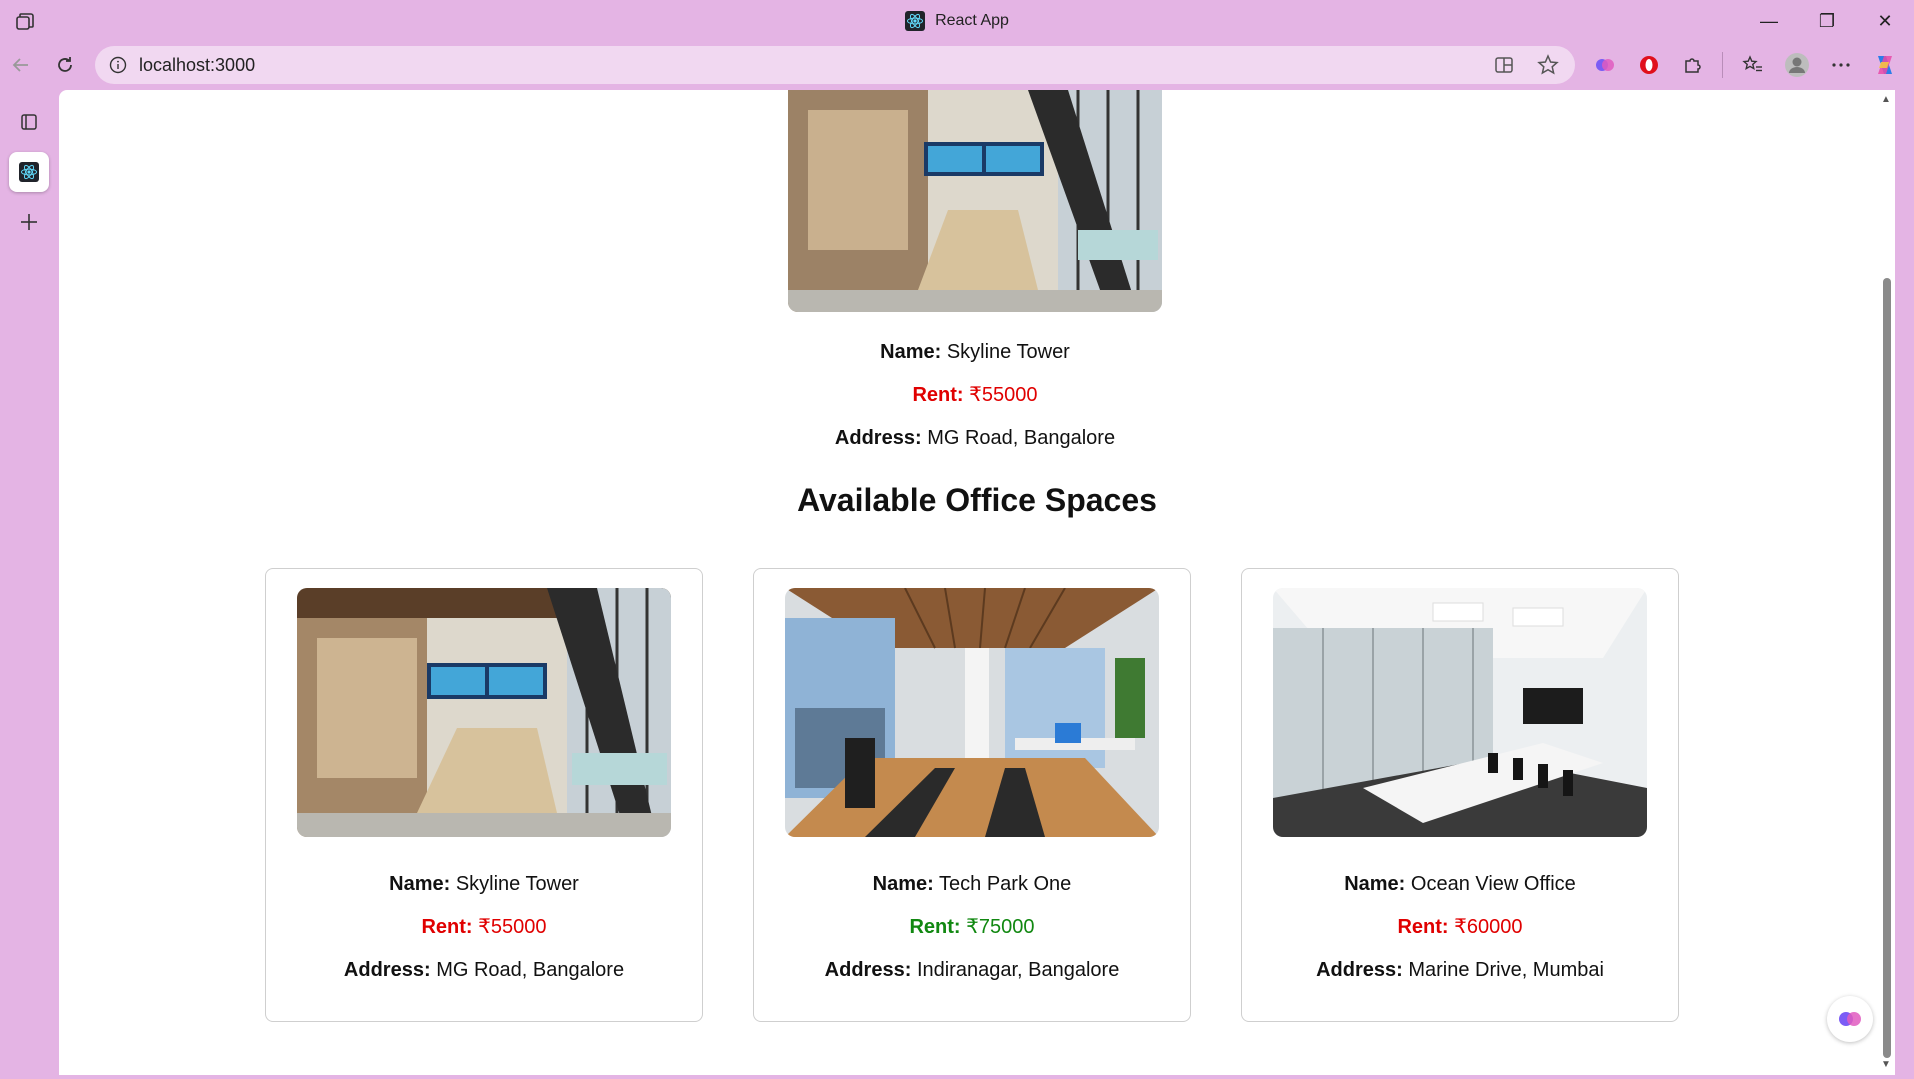  Describe the element at coordinates (484, 927) in the screenshot. I see `office-rent: Rent: ₹55000` at that location.